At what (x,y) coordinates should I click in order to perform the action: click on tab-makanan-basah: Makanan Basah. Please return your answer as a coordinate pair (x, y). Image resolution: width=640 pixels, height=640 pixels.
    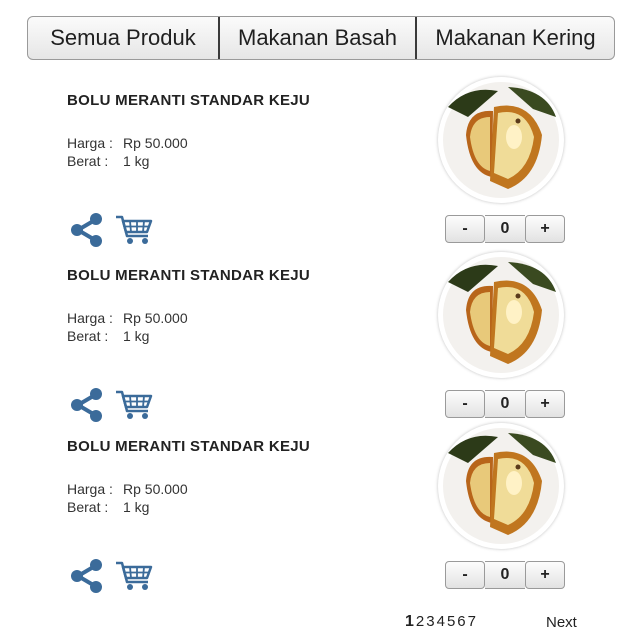
    Looking at the image, I should click on (316, 38).